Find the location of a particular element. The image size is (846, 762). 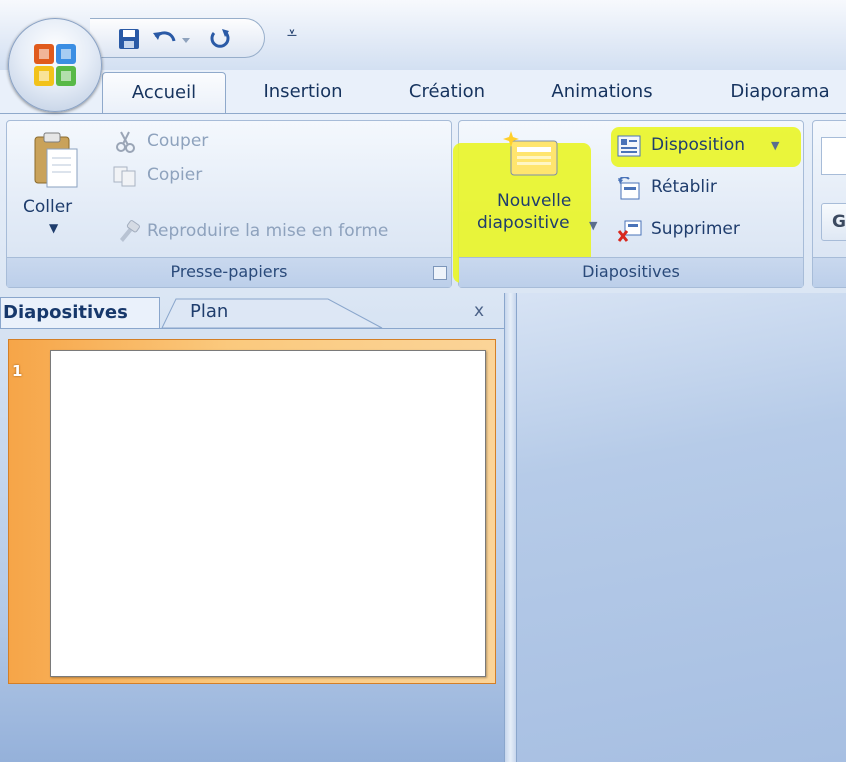

close-icon: x is located at coordinates (479, 311).